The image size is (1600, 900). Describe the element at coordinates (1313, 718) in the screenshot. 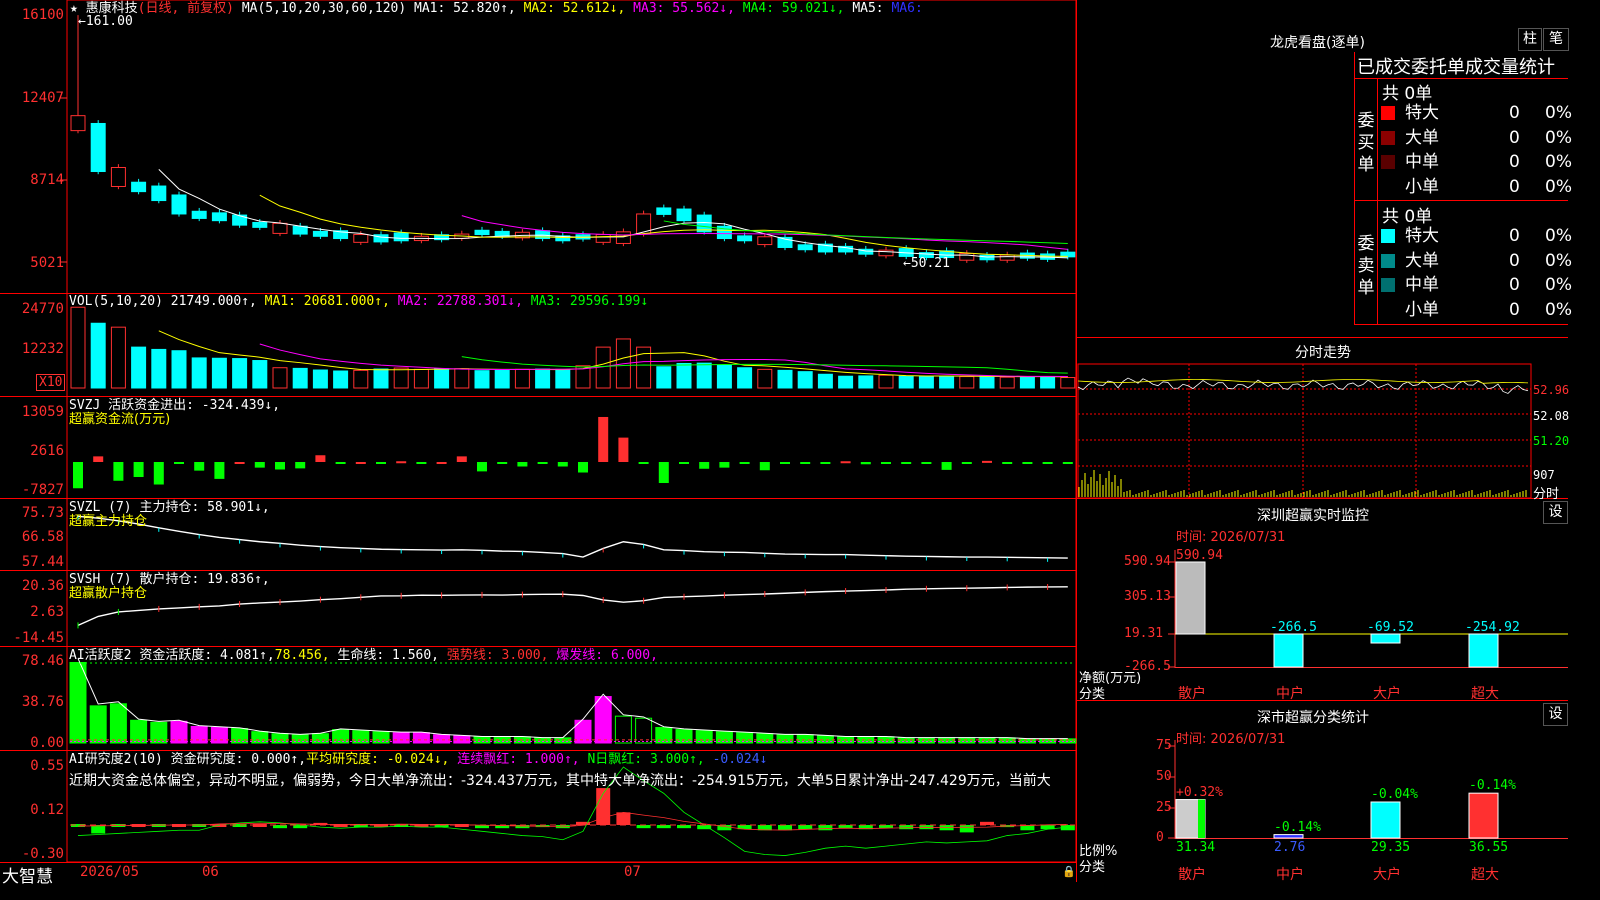

I see `sz-class-title: 深市超赢分类统计` at that location.